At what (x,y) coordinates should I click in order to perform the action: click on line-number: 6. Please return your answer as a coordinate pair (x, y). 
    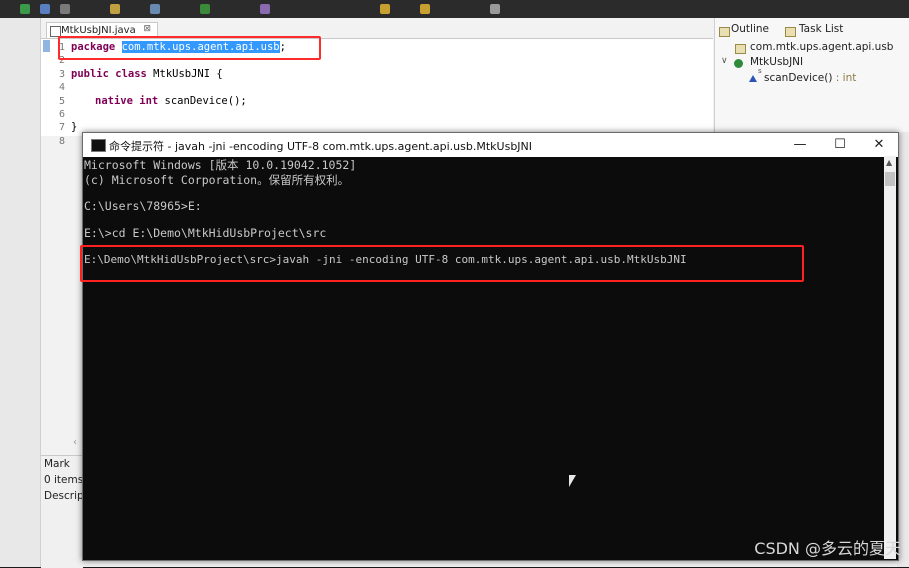
    Looking at the image, I should click on (61, 114).